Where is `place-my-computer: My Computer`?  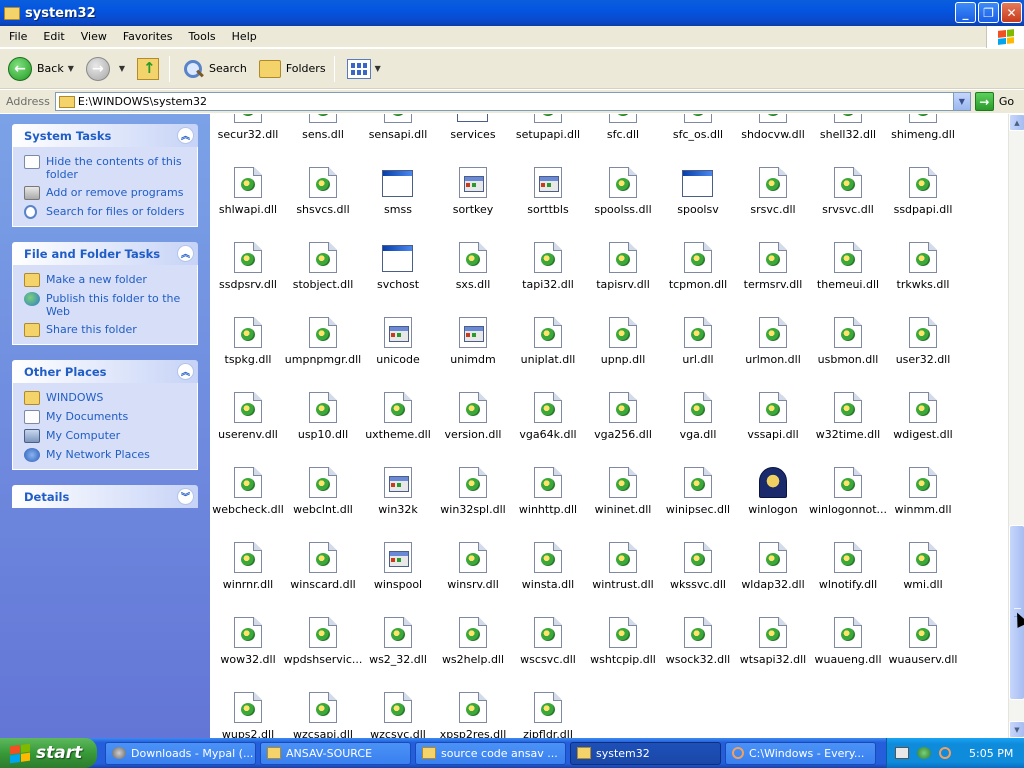
place-my-computer: My Computer is located at coordinates (107, 436).